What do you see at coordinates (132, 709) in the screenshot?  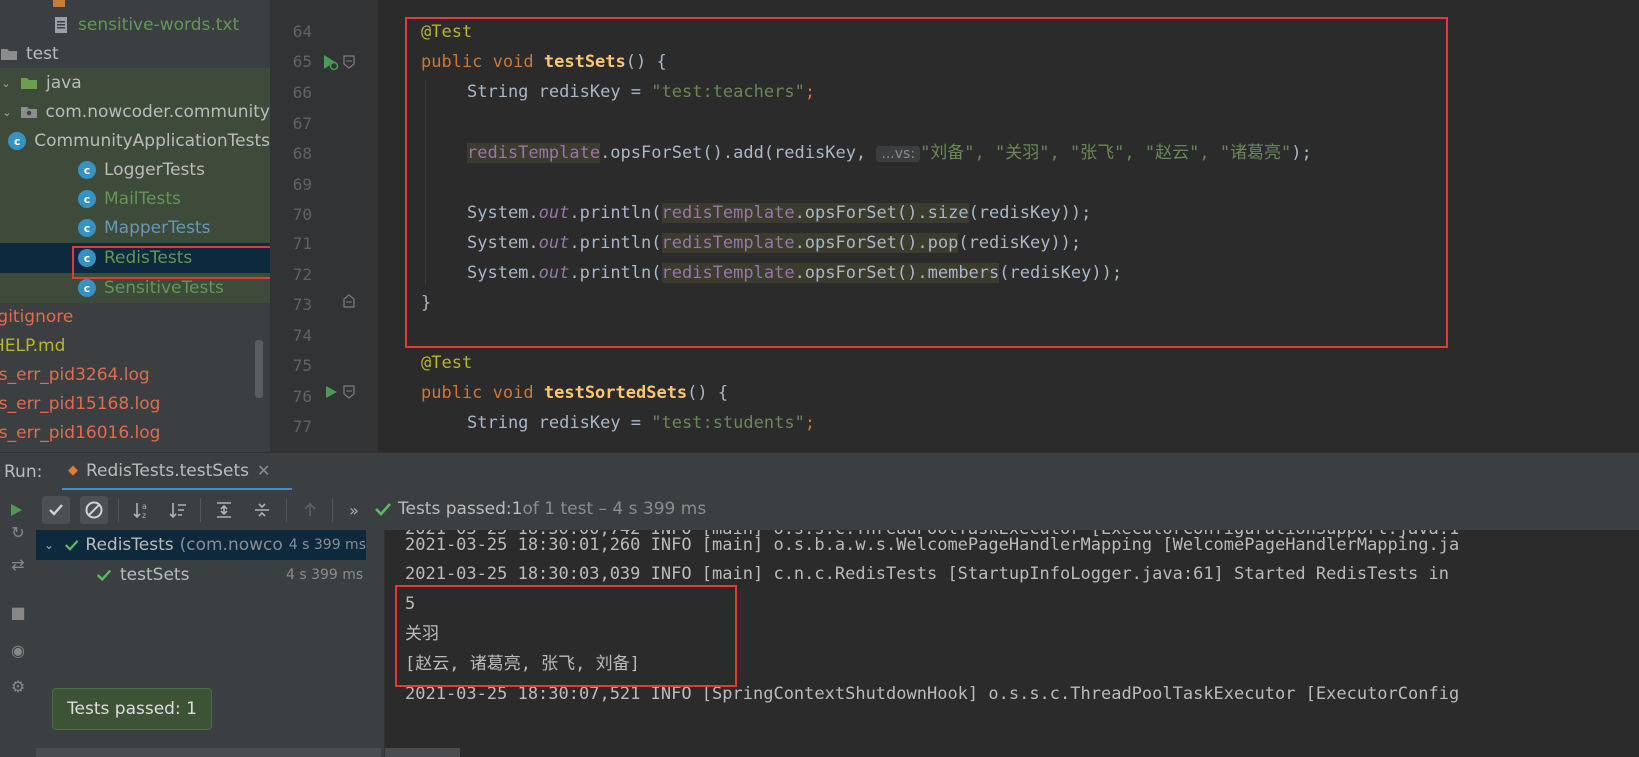 I see `tests-passed-toast: Tests passed: 1` at bounding box center [132, 709].